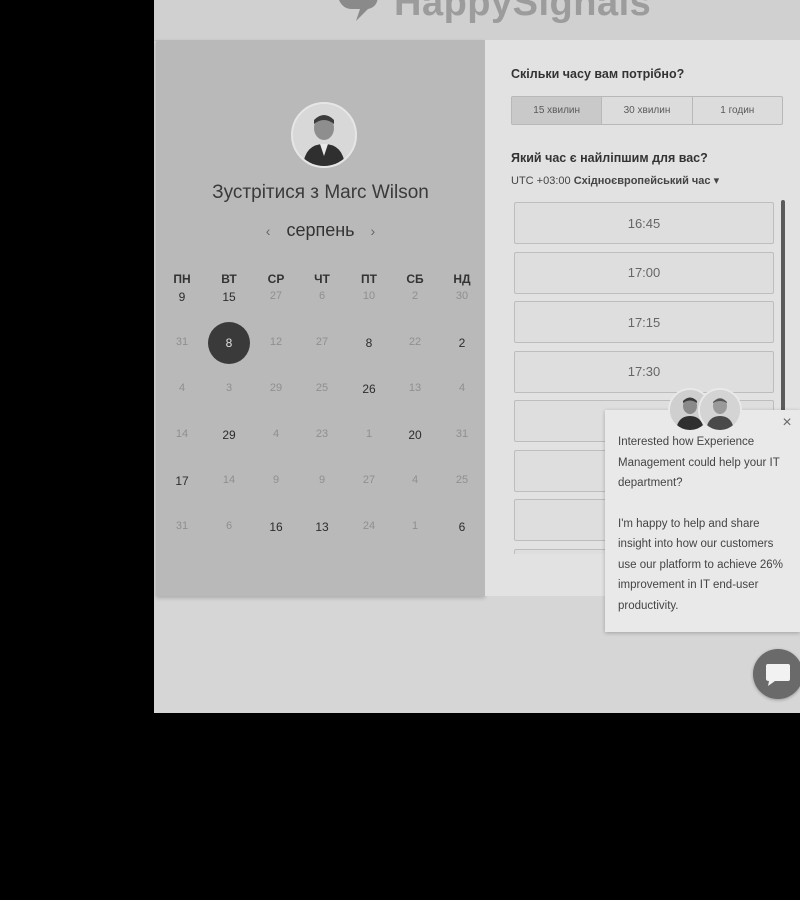  What do you see at coordinates (369, 296) in the screenshot?
I see `calendar-day: 10` at bounding box center [369, 296].